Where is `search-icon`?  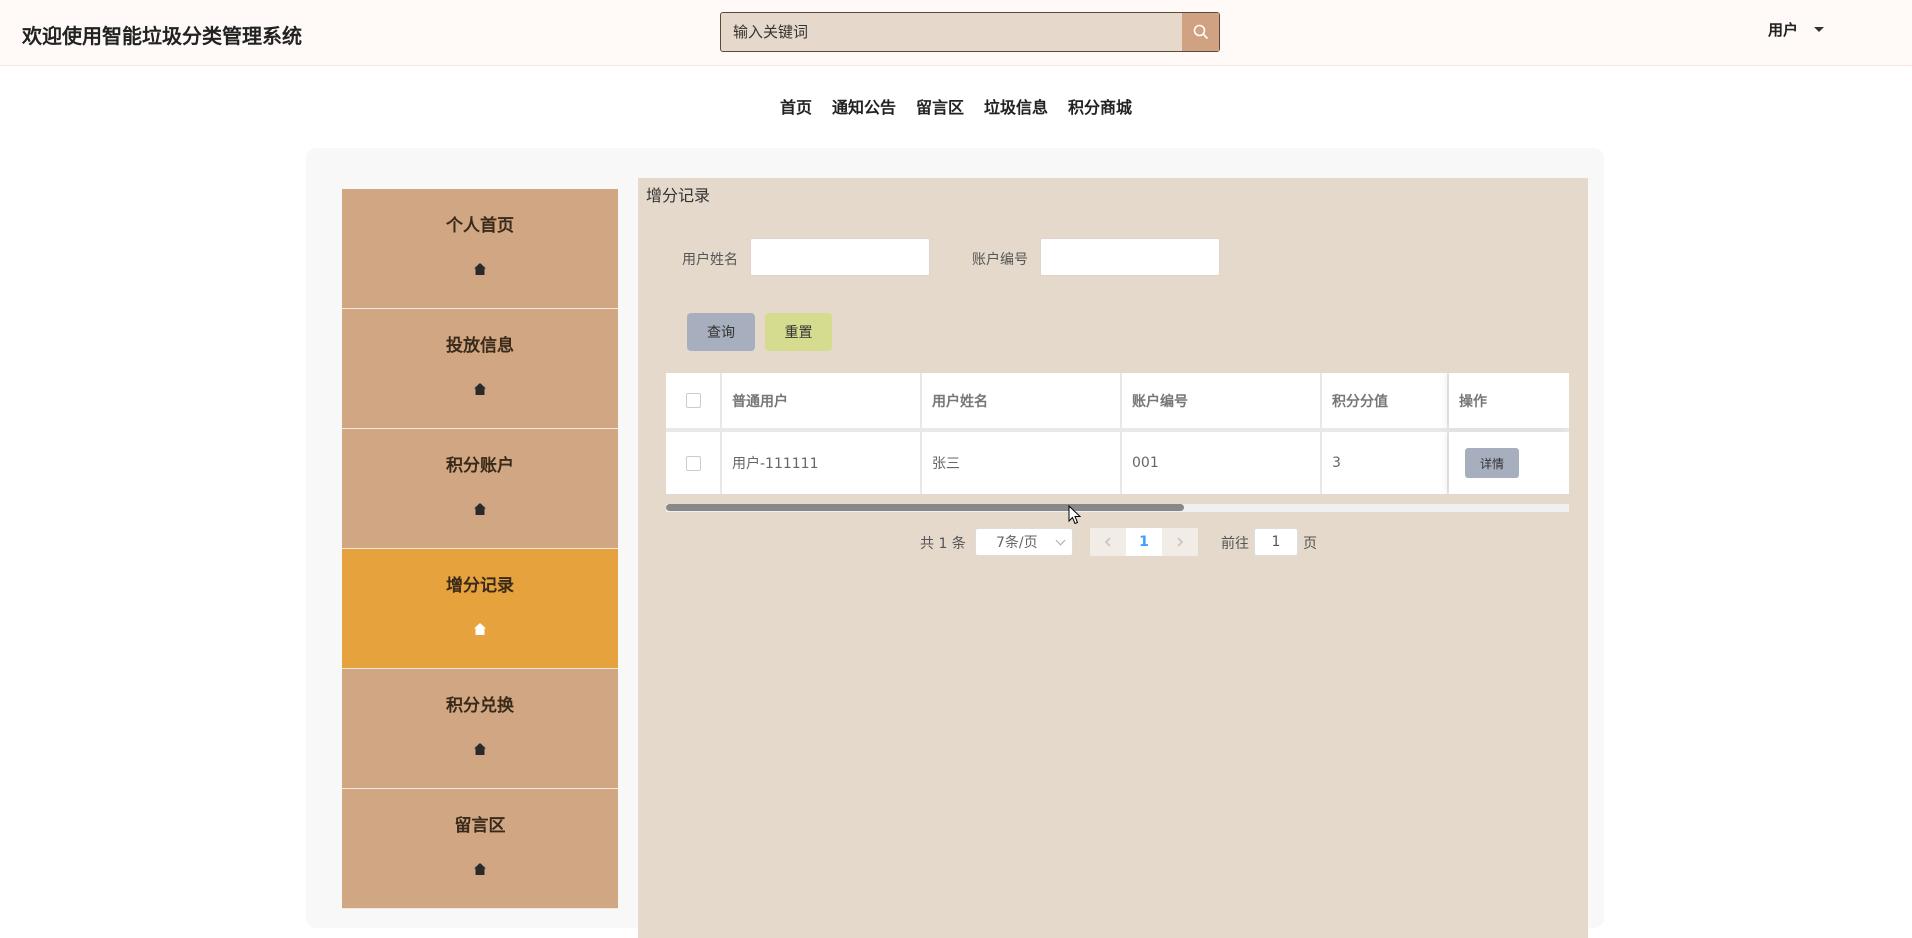 search-icon is located at coordinates (1200, 32).